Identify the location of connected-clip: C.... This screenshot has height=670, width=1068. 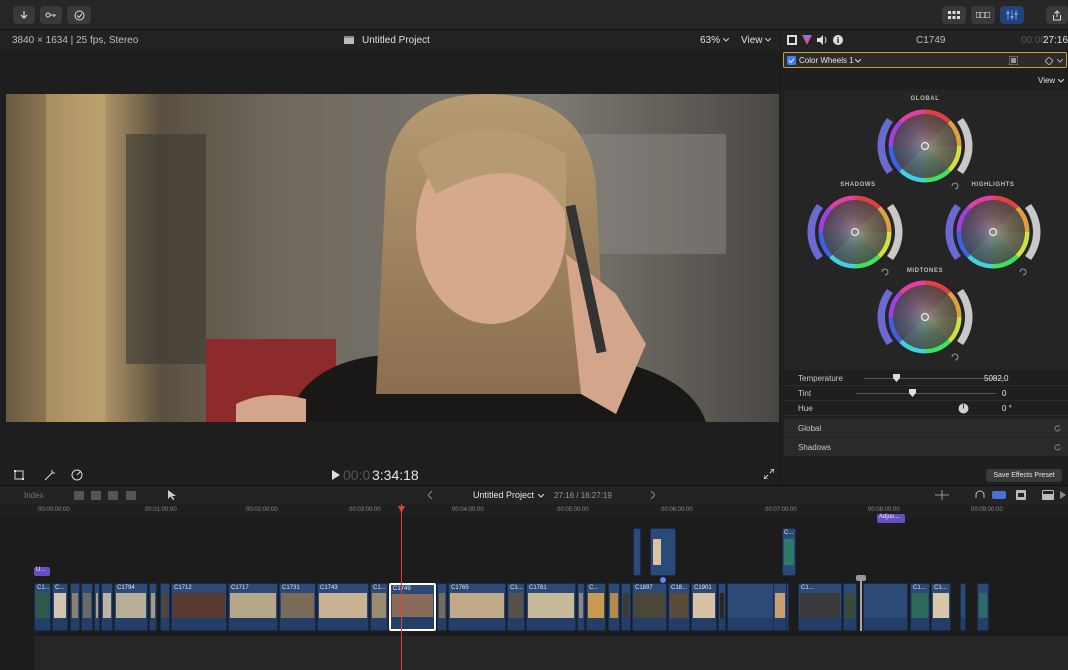
(789, 552).